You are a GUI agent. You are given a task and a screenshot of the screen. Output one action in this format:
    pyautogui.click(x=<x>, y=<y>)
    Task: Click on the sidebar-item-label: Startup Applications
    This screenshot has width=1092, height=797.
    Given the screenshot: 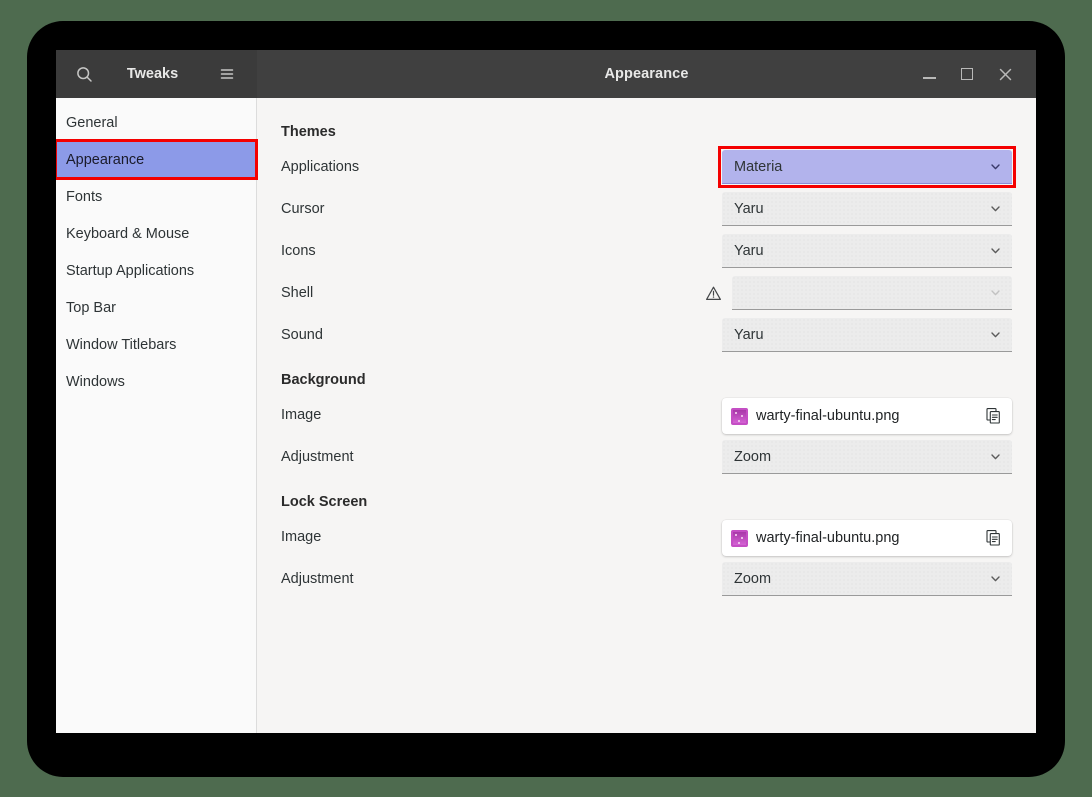 What is the action you would take?
    pyautogui.click(x=130, y=270)
    